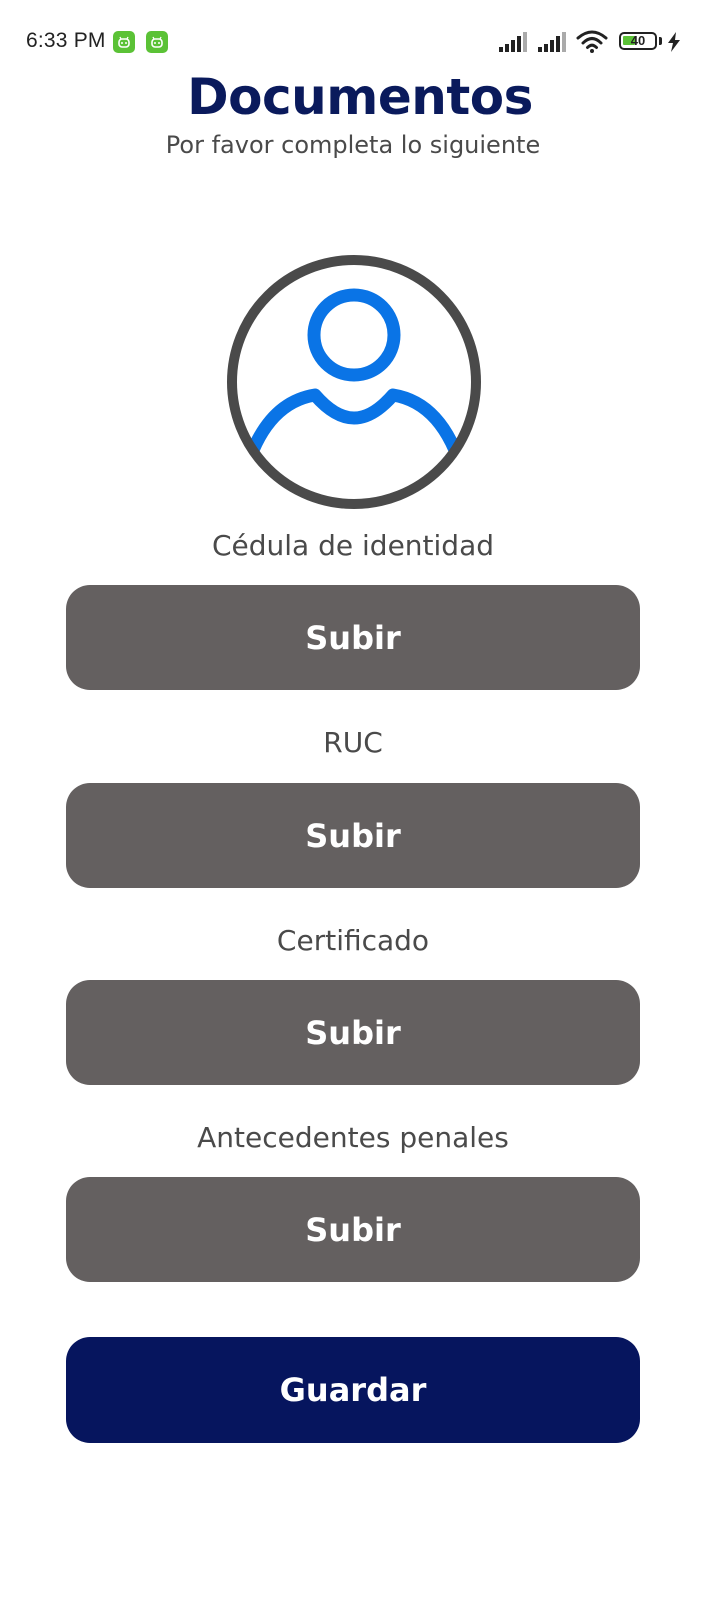 Image resolution: width=720 pixels, height=1600 pixels. Describe the element at coordinates (353, 145) in the screenshot. I see `page-subtitle: Por favor completa lo siguiente` at that location.